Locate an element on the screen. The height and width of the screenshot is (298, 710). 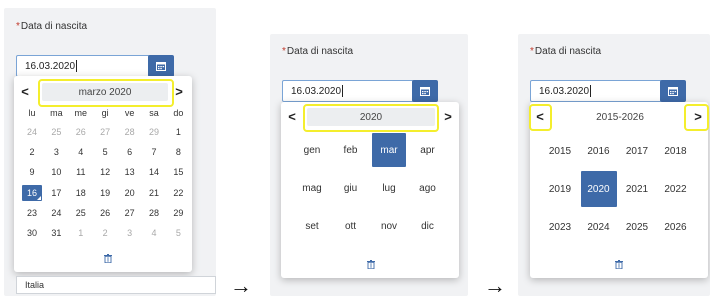
month-cell: apr is located at coordinates (428, 150).